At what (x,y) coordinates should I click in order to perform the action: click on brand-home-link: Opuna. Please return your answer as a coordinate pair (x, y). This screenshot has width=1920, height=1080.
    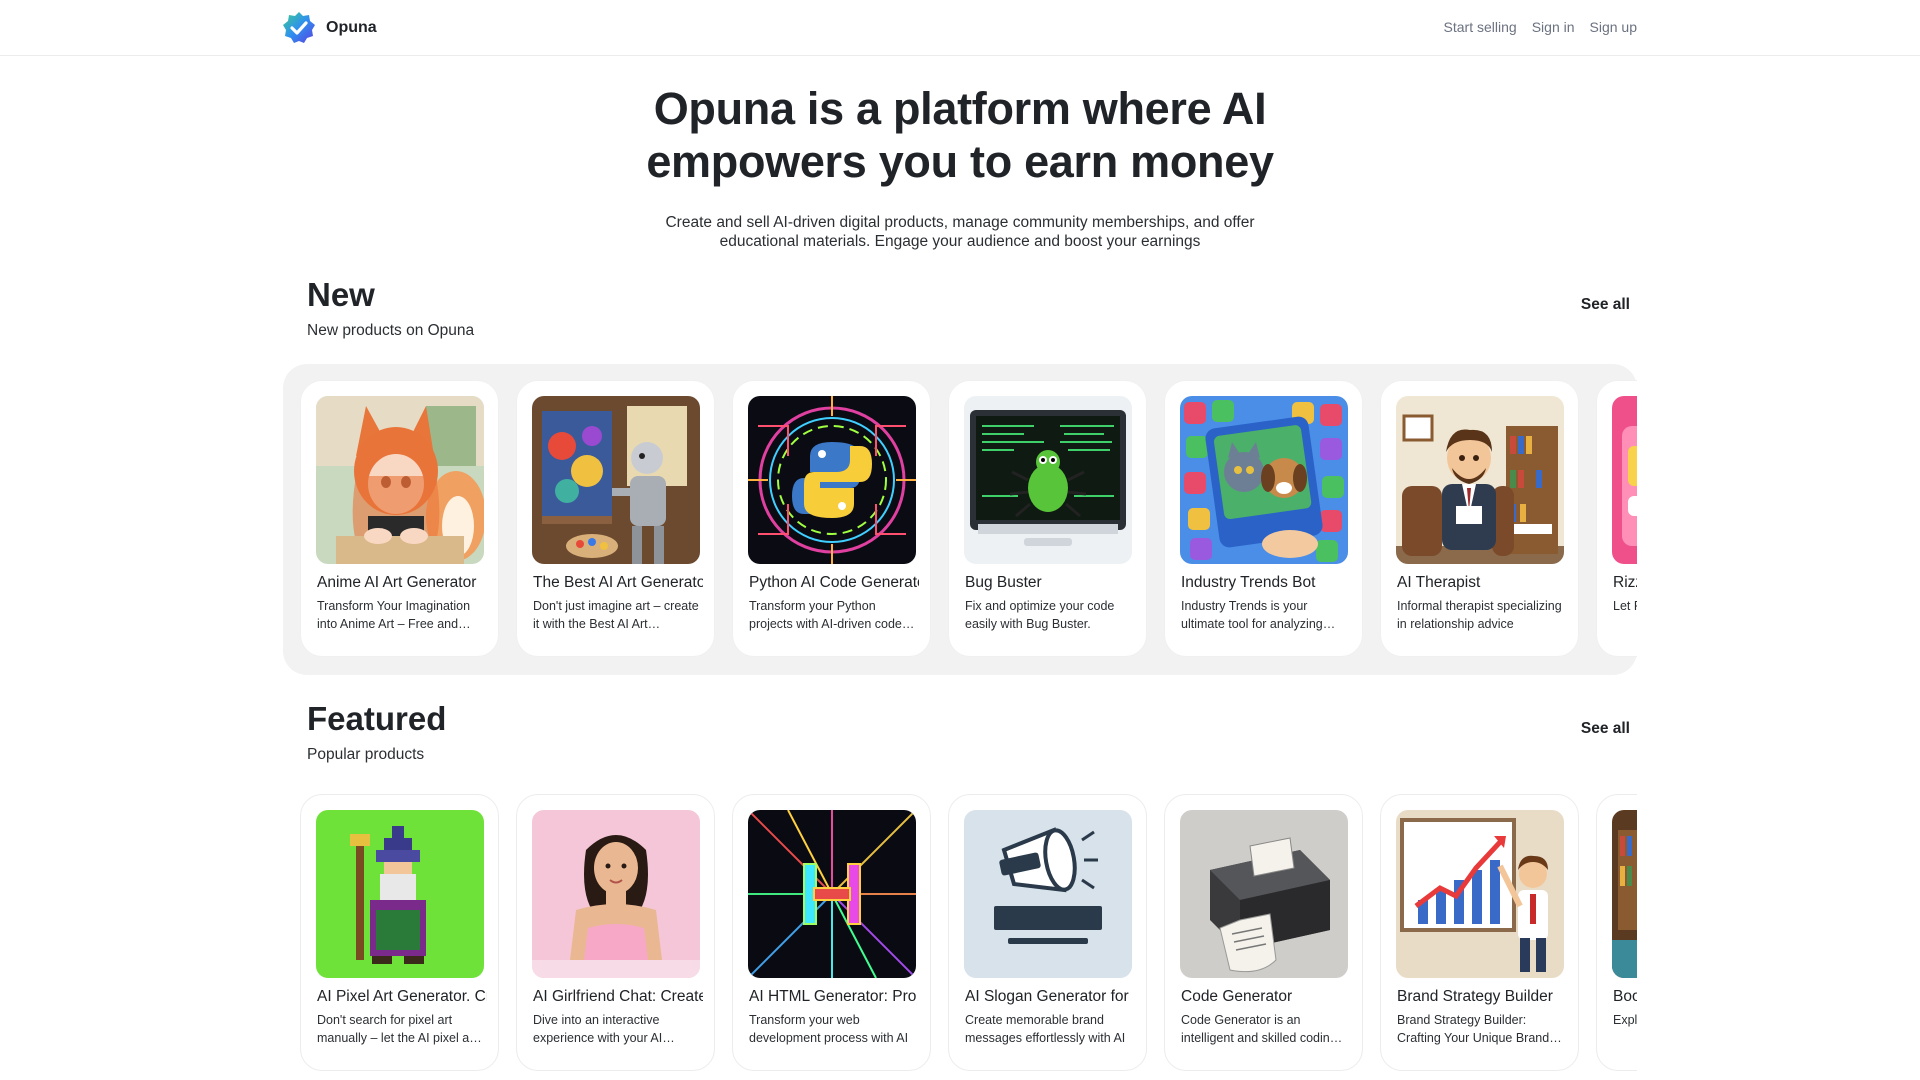
    Looking at the image, I should click on (329, 28).